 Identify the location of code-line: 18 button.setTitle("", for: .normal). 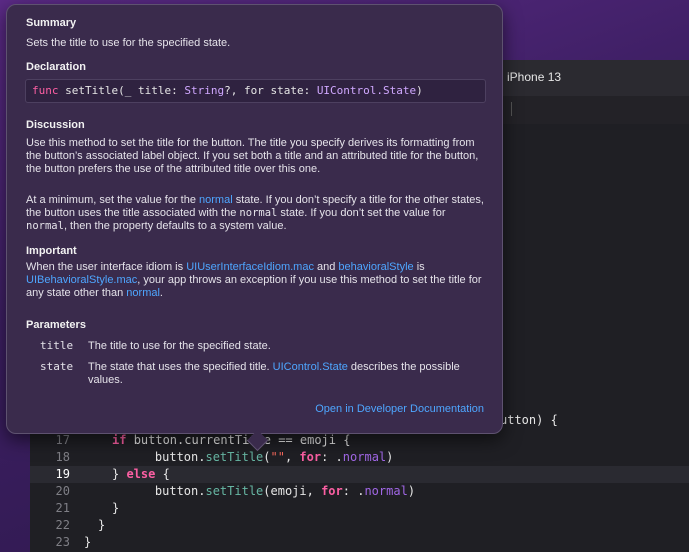
(359, 457).